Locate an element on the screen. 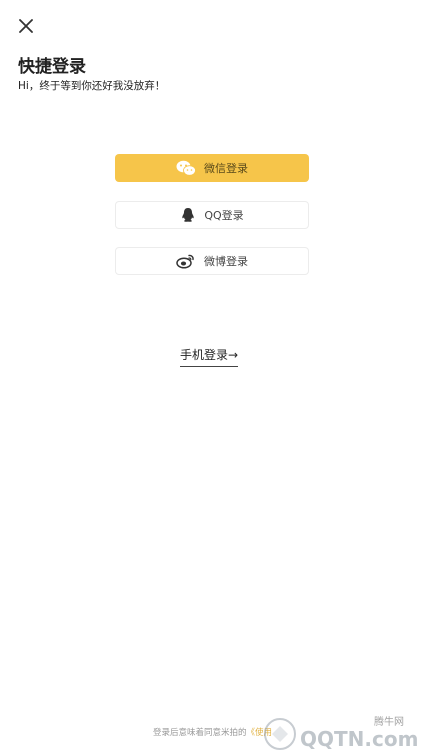 The image size is (425, 756). watermark-text: QQTN.com is located at coordinates (359, 739).